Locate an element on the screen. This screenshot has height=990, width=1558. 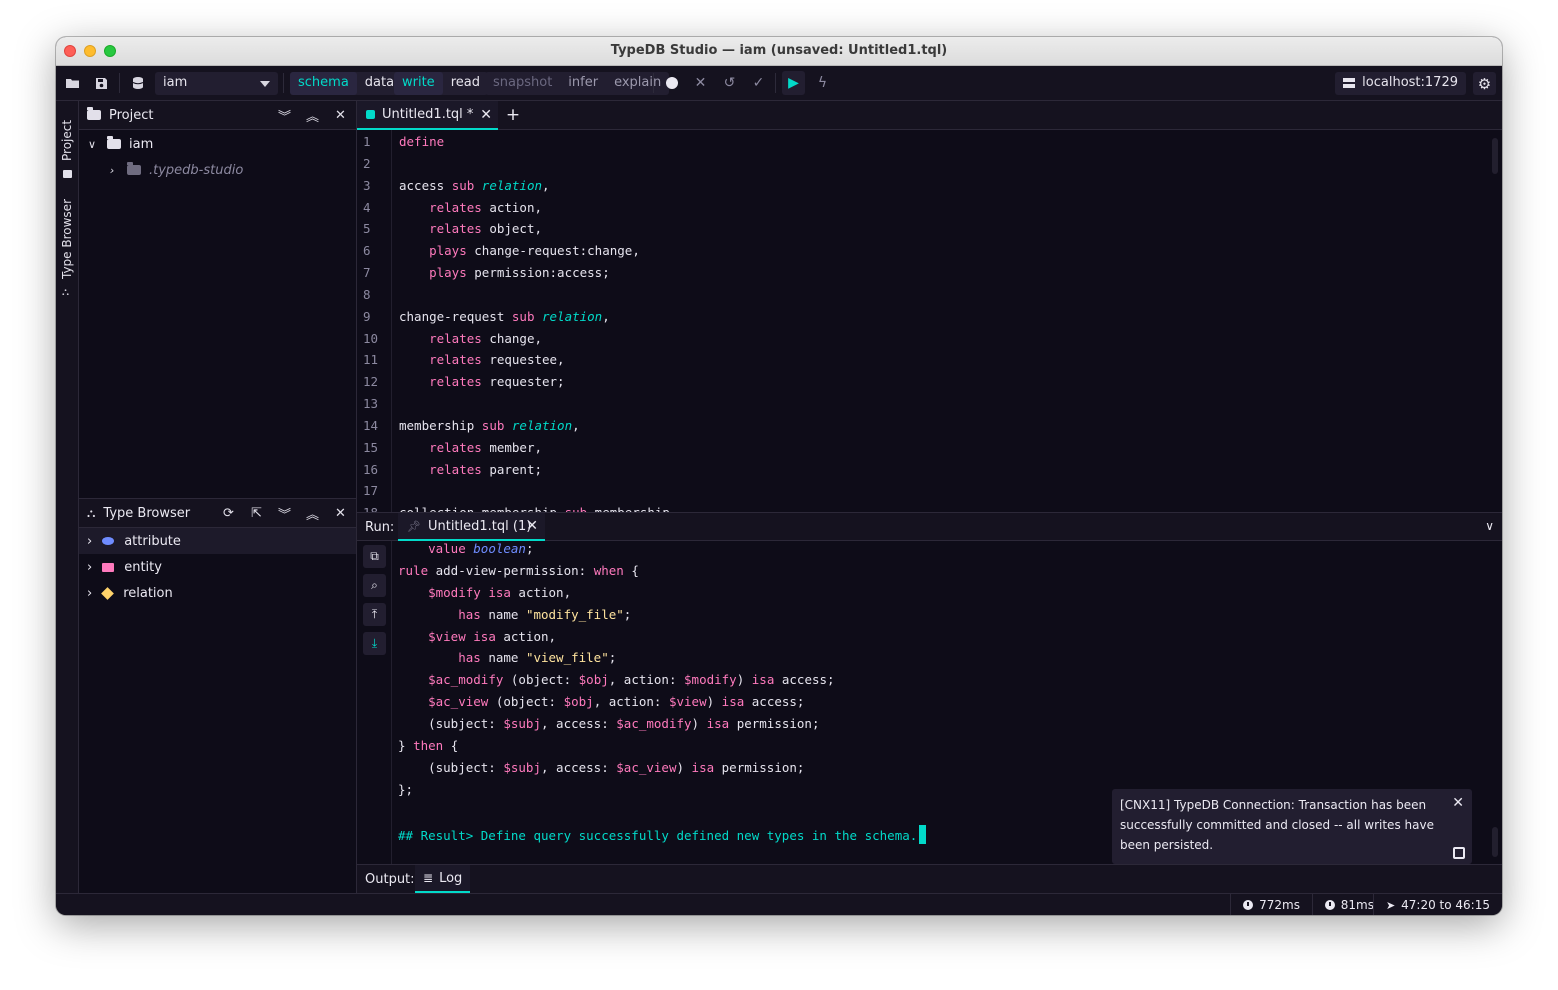
folder-icon is located at coordinates (67, 174).